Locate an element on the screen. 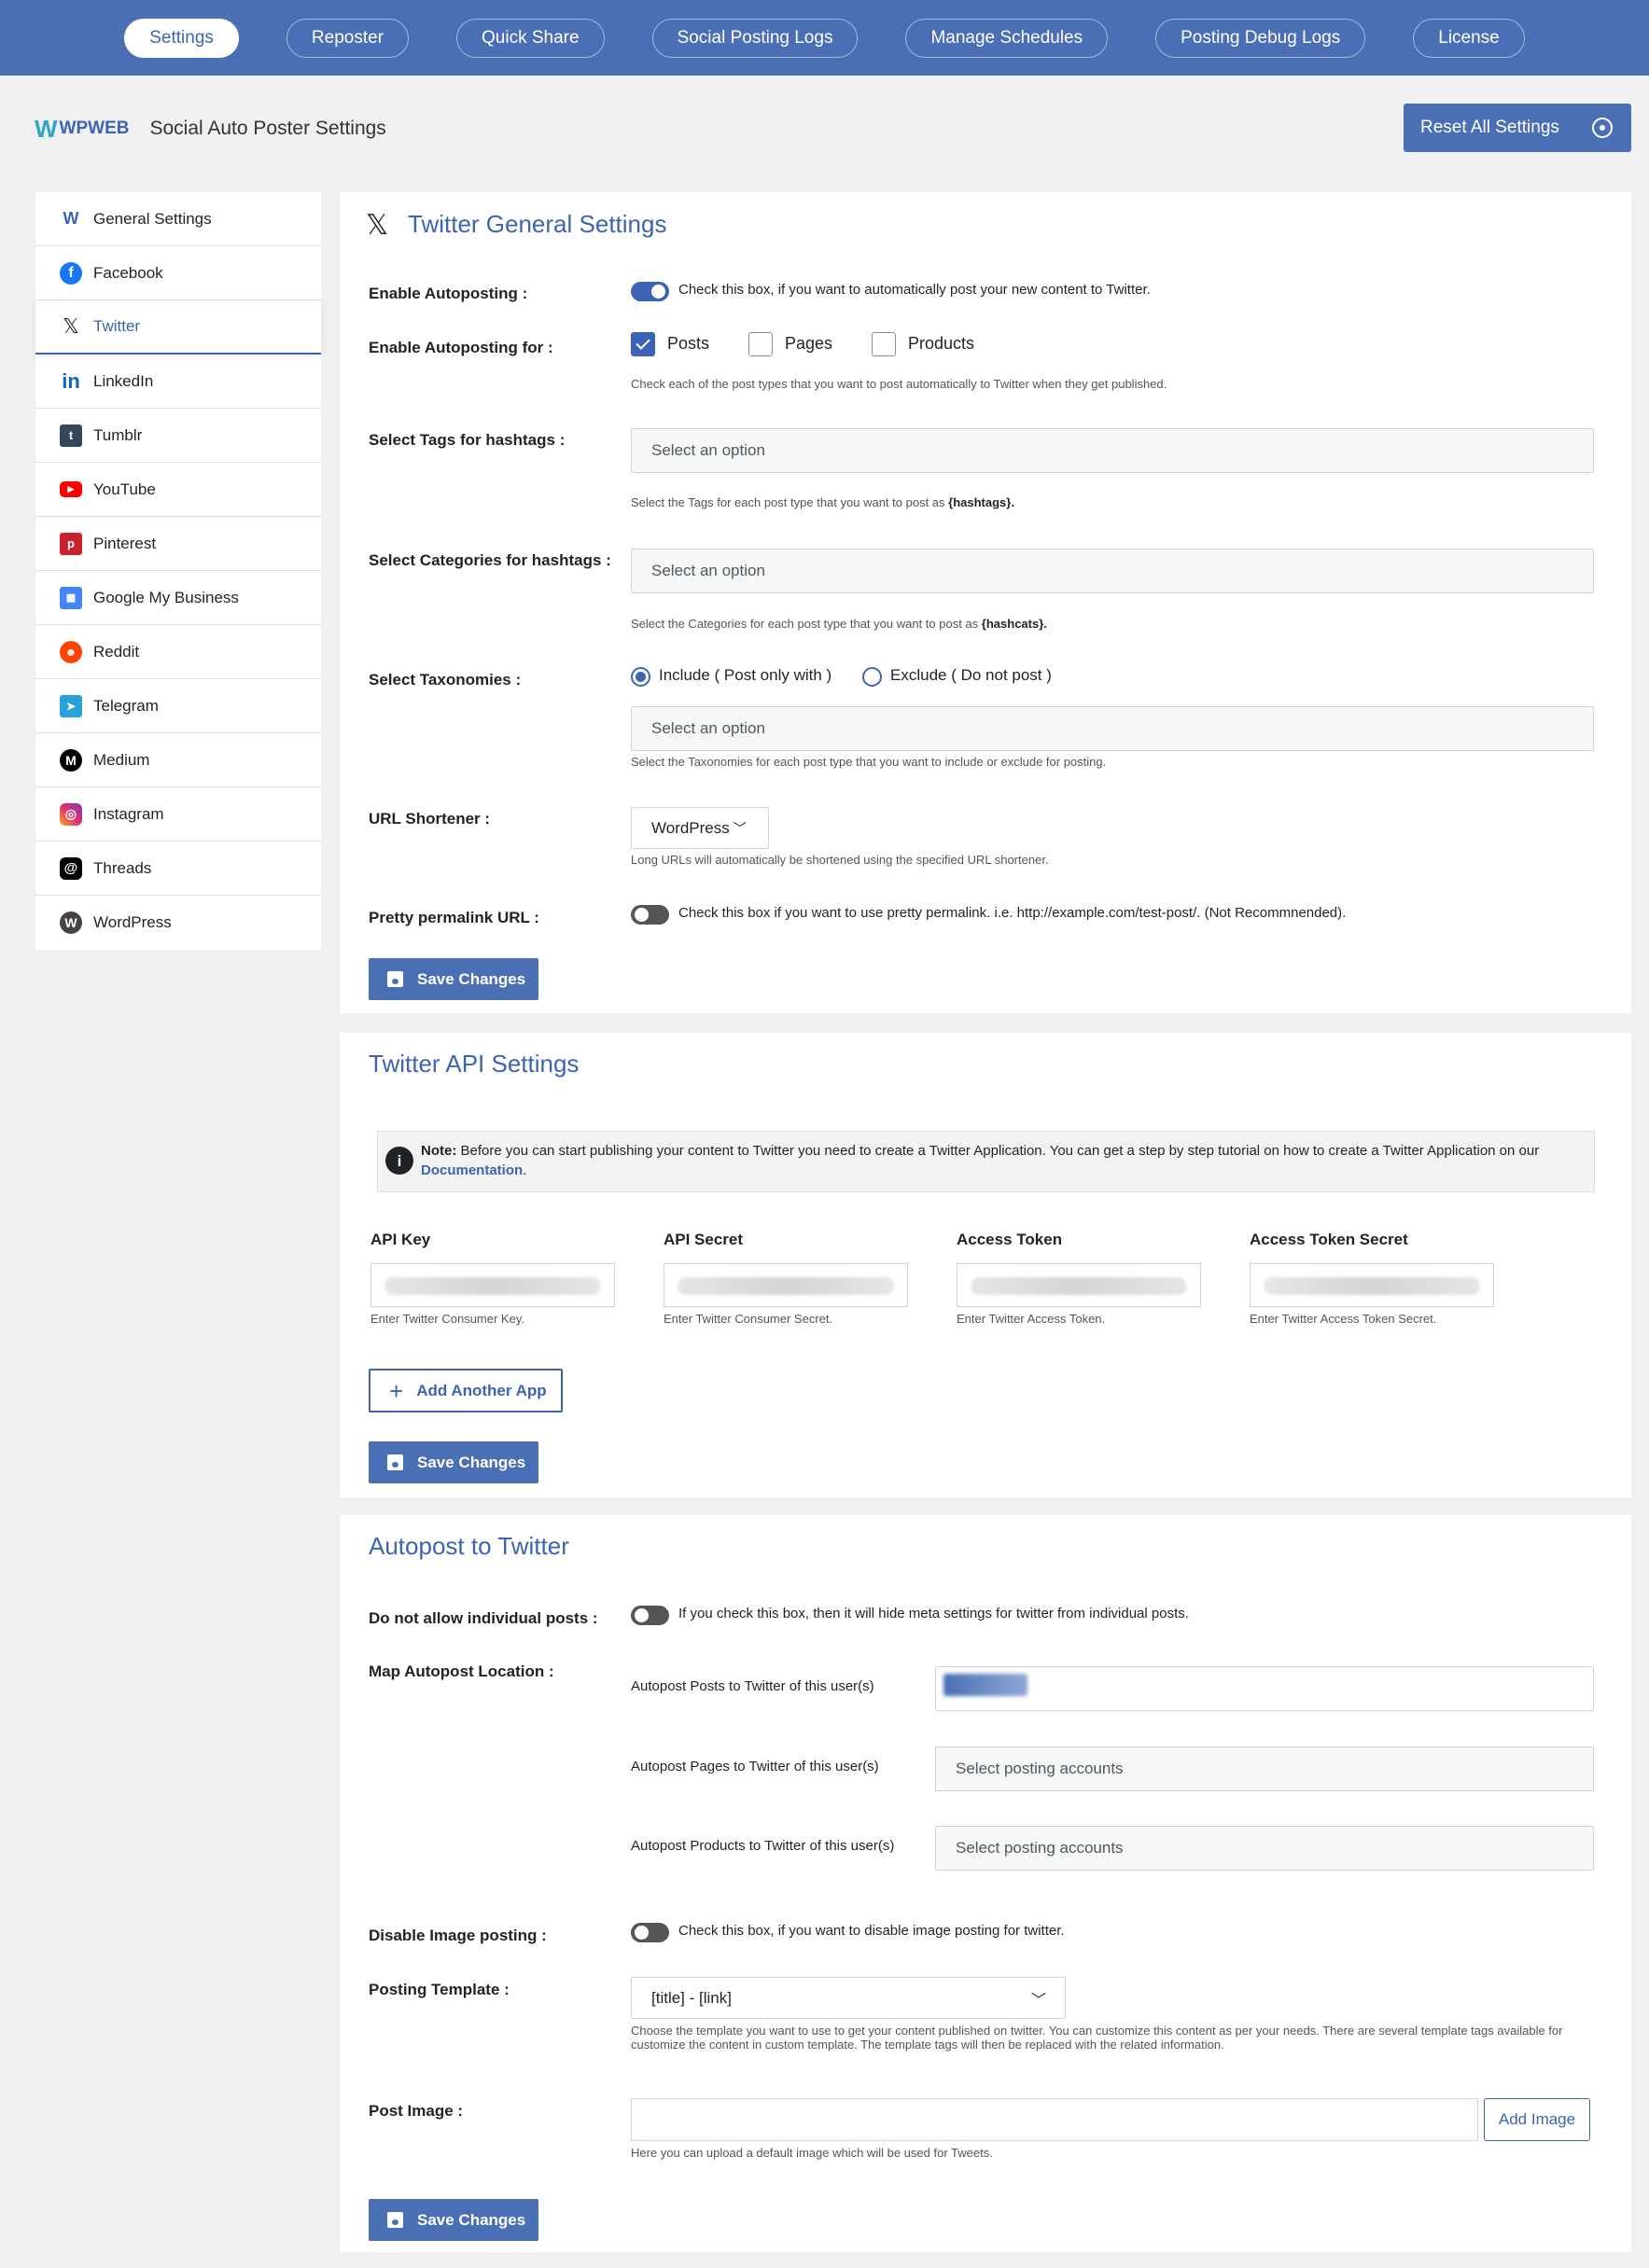  sidebar-item-linkedin: in LinkedIn is located at coordinates (178, 382).